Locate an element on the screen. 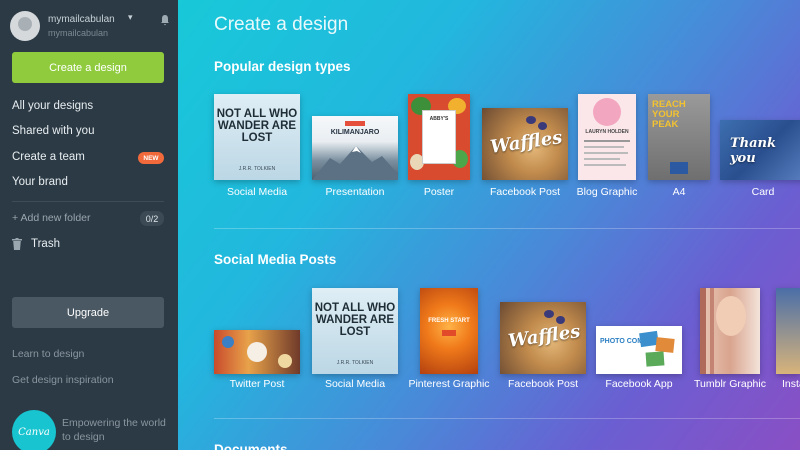 This screenshot has height=450, width=800. section-title-popular: Popular design types is located at coordinates (282, 66).